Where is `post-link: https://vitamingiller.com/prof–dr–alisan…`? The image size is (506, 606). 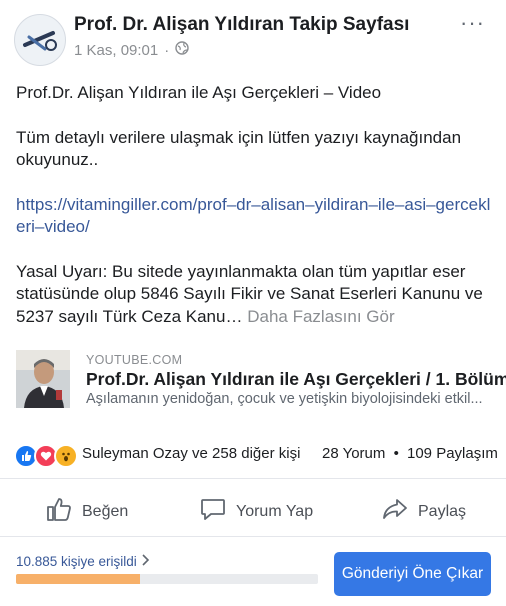 post-link: https://vitamingiller.com/prof–dr–alisan… is located at coordinates (253, 216).